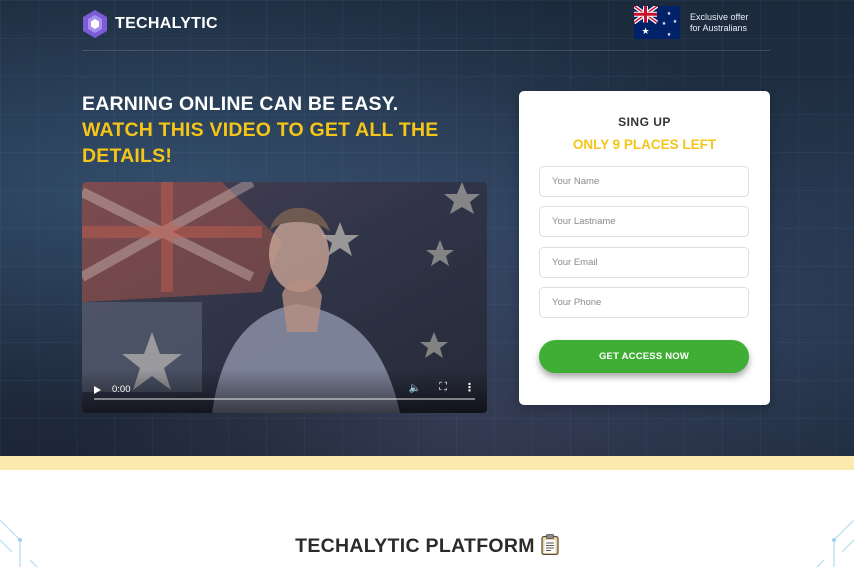 The height and width of the screenshot is (567, 854). Describe the element at coordinates (550, 544) in the screenshot. I see `clipboard-icon` at that location.